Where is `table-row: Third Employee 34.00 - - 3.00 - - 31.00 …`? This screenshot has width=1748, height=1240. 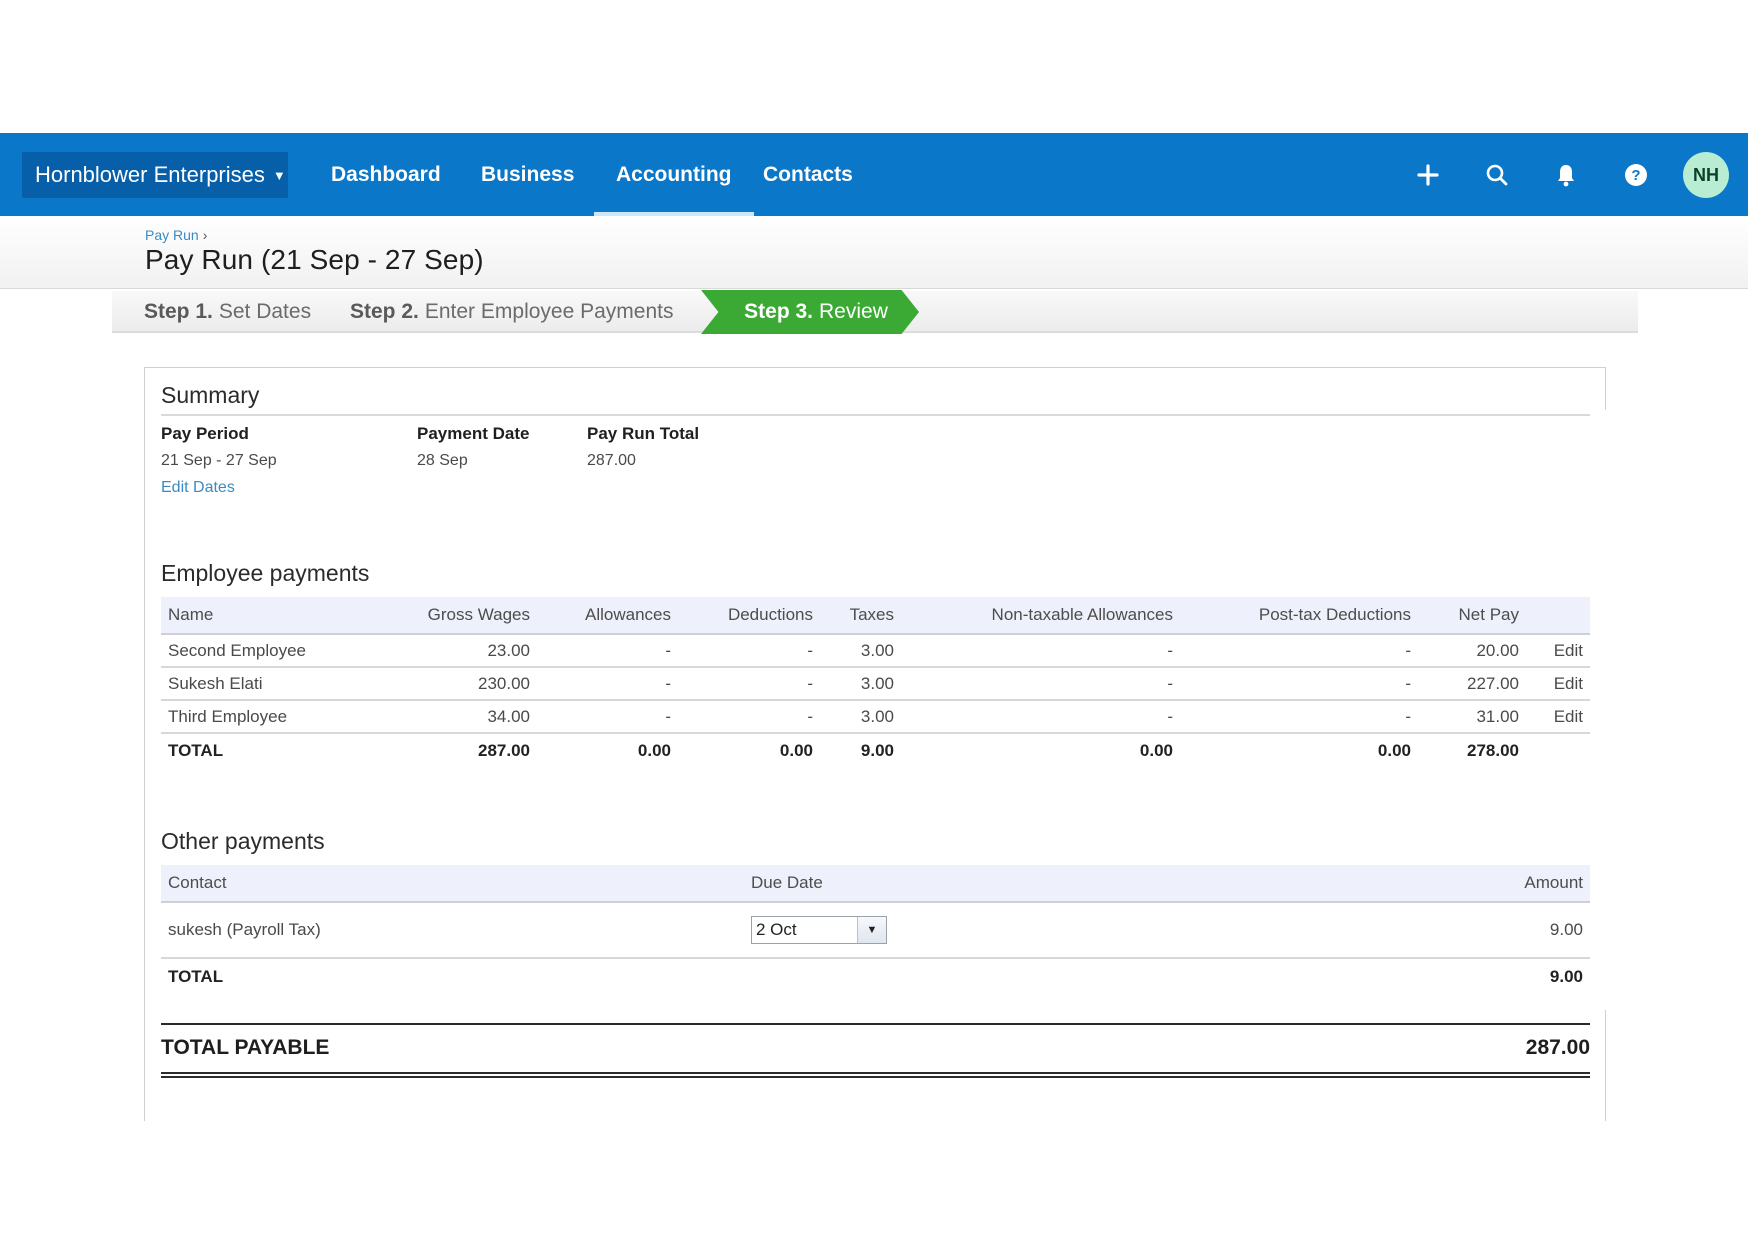 table-row: Third Employee 34.00 - - 3.00 - - 31.00 … is located at coordinates (875, 717).